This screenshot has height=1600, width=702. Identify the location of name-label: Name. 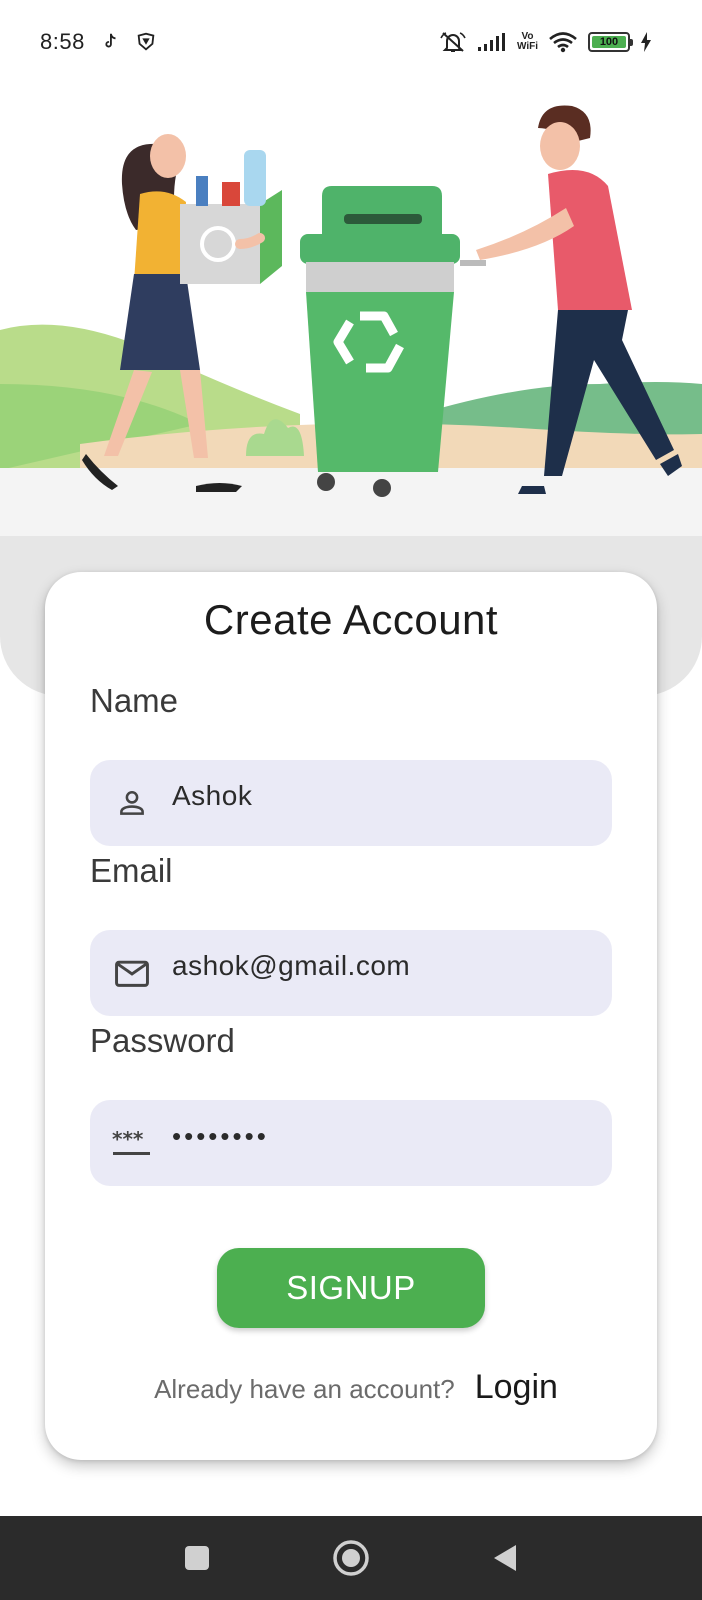
(134, 700).